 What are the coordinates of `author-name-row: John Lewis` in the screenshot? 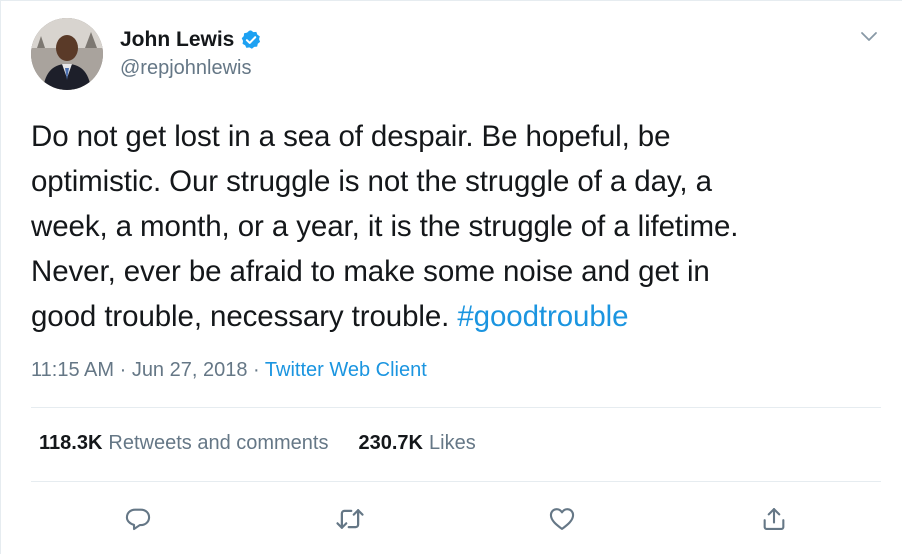 It's located at (191, 40).